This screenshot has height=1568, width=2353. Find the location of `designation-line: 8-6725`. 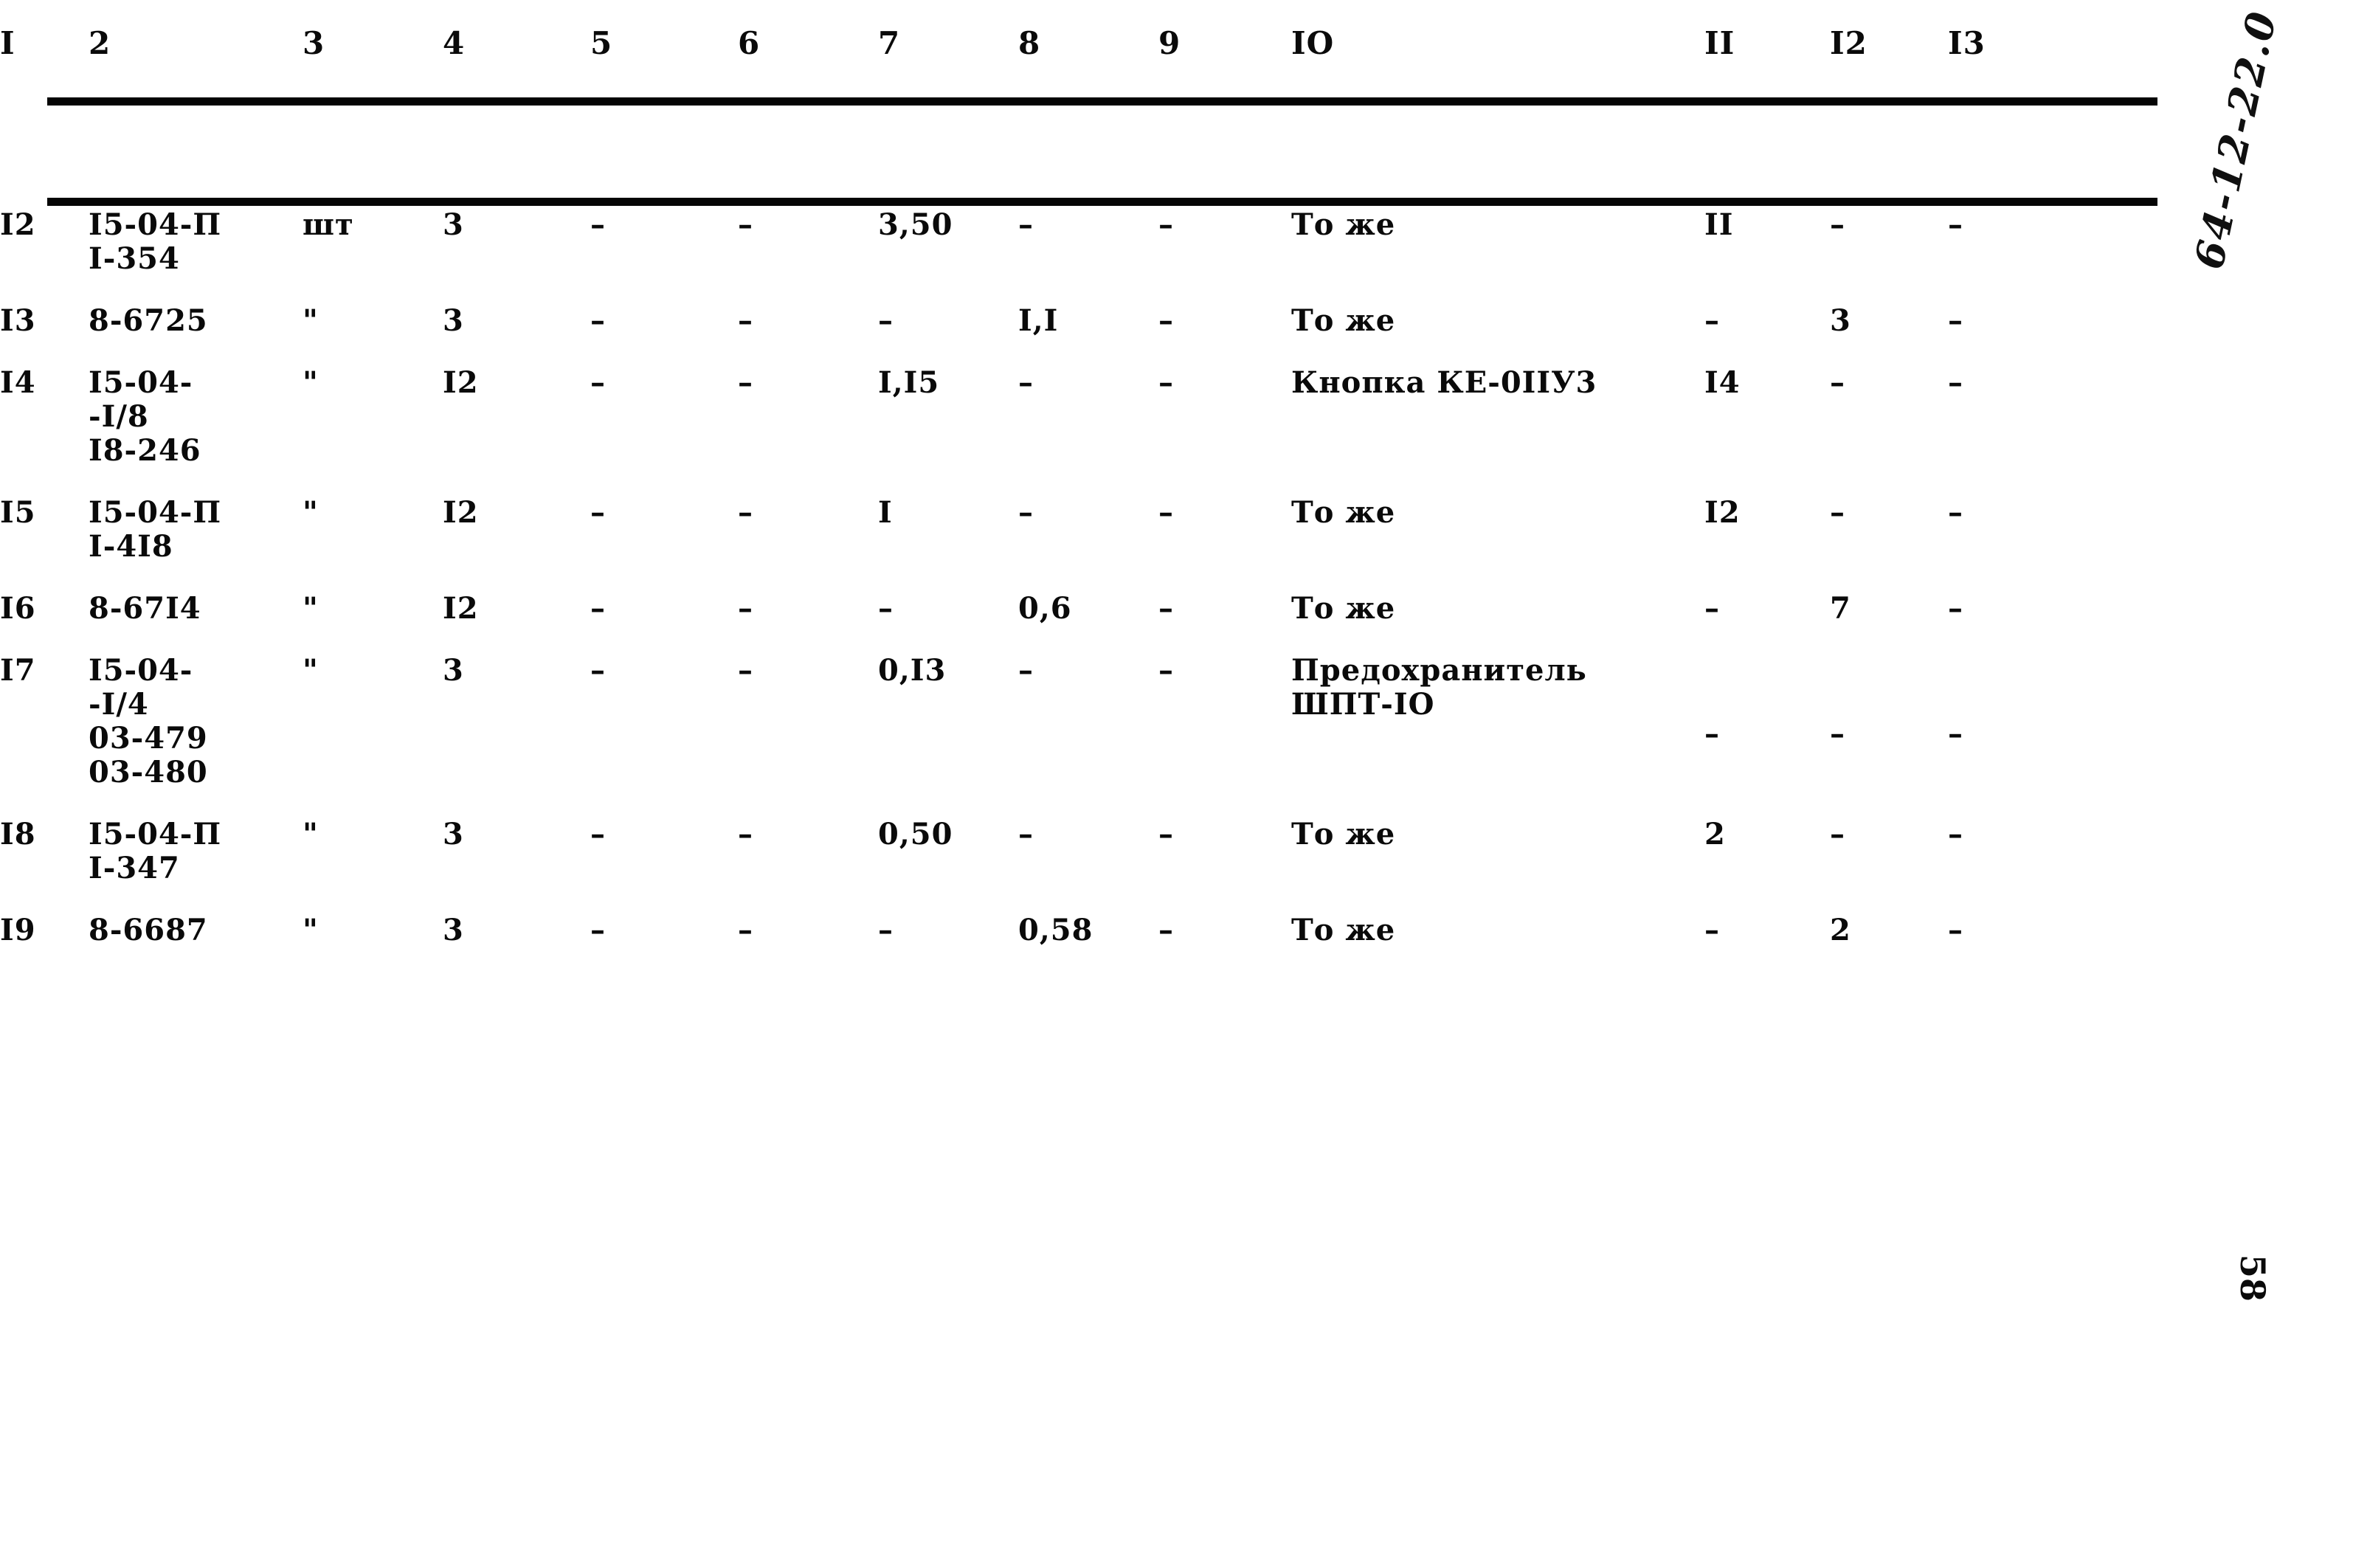

designation-line: 8-6725 is located at coordinates (148, 320).